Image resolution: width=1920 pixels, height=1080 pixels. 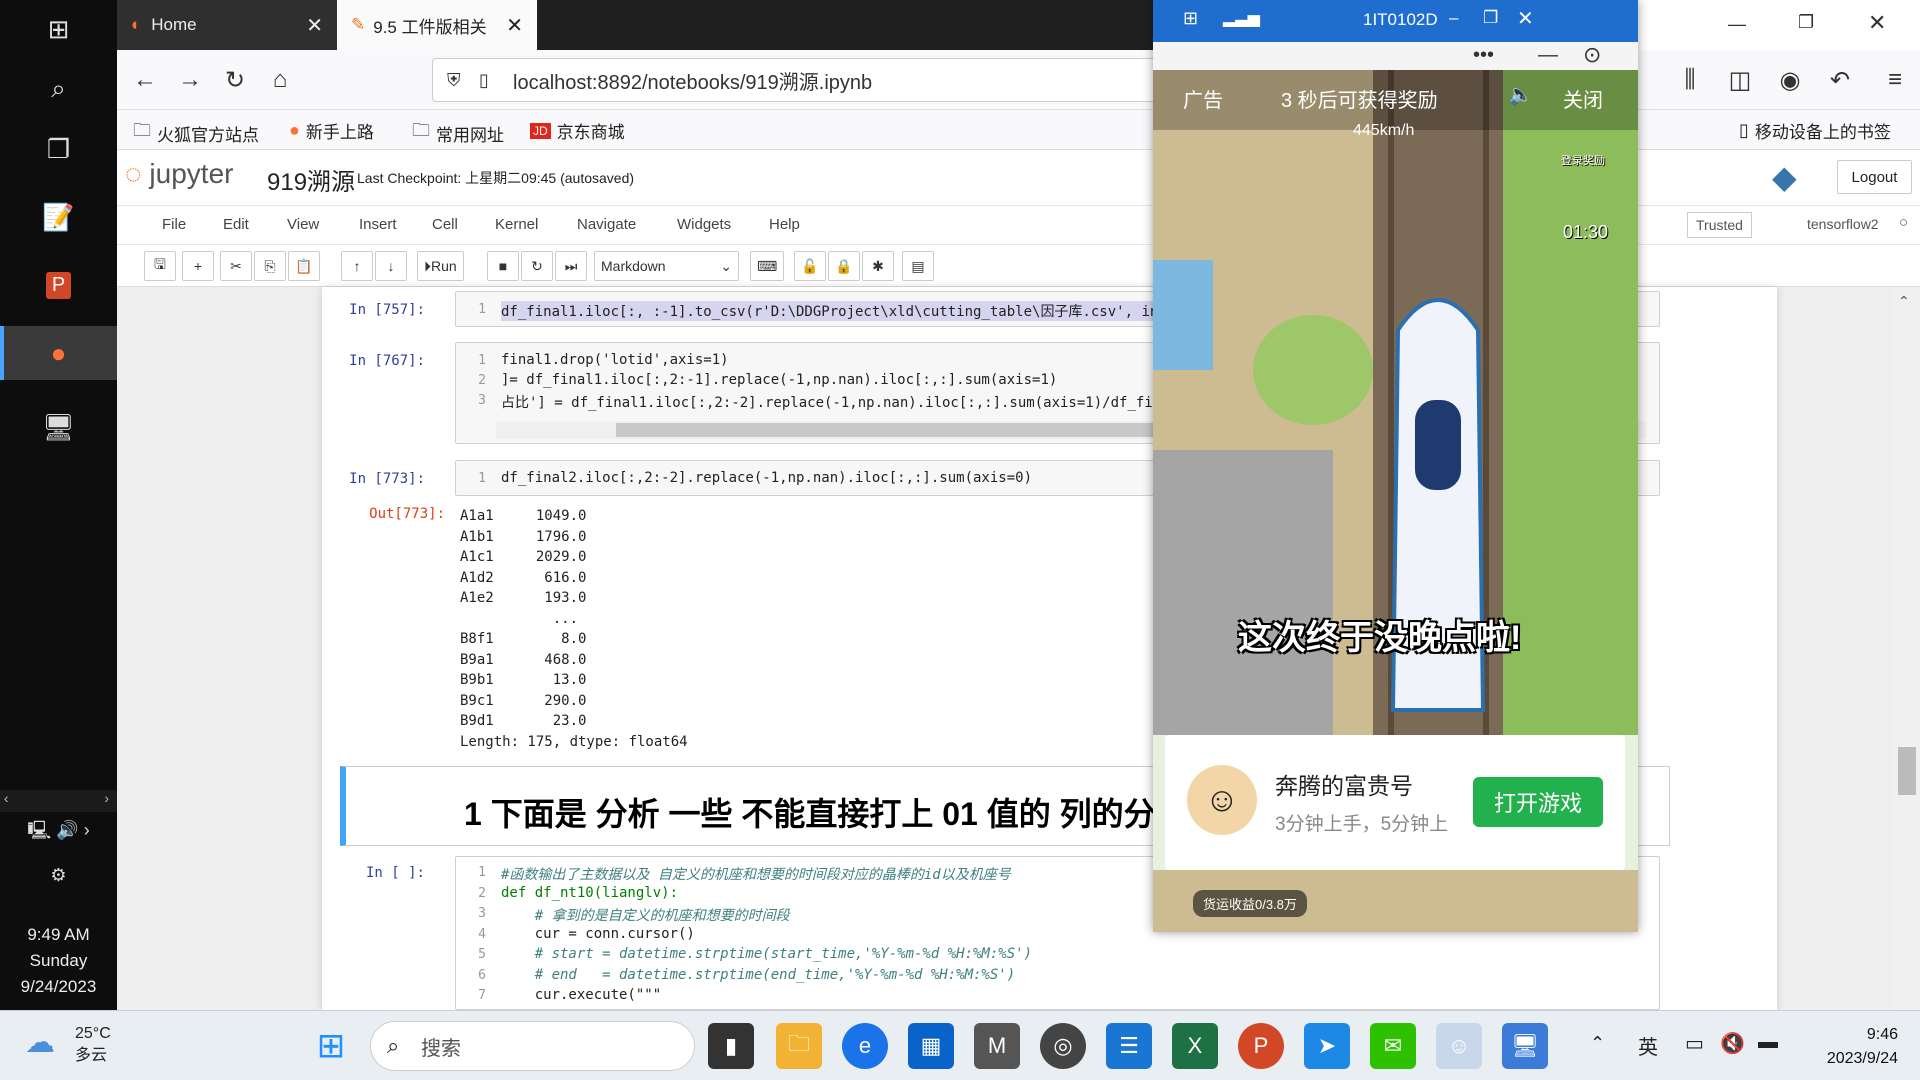 I want to click on page-scrollbar: ⌃, so click(x=1907, y=648).